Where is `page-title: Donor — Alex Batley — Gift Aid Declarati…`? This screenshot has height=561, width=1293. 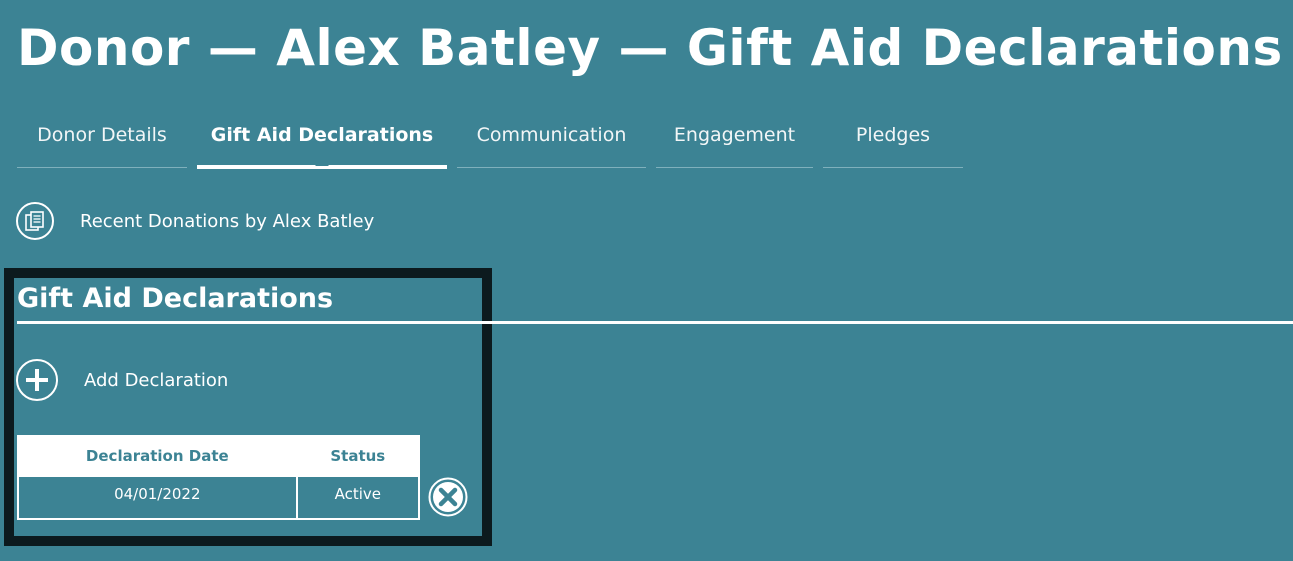 page-title: Donor — Alex Batley — Gift Aid Declarati… is located at coordinates (650, 48).